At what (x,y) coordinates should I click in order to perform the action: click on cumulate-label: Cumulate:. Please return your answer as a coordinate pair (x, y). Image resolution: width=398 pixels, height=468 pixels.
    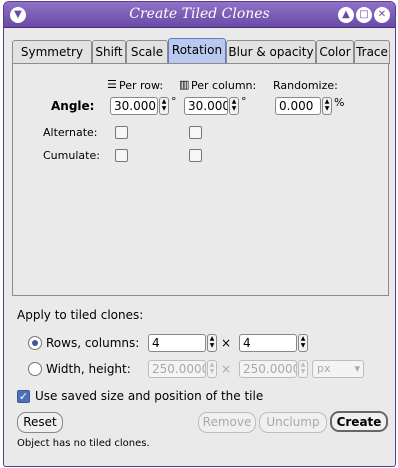
    Looking at the image, I should click on (71, 155).